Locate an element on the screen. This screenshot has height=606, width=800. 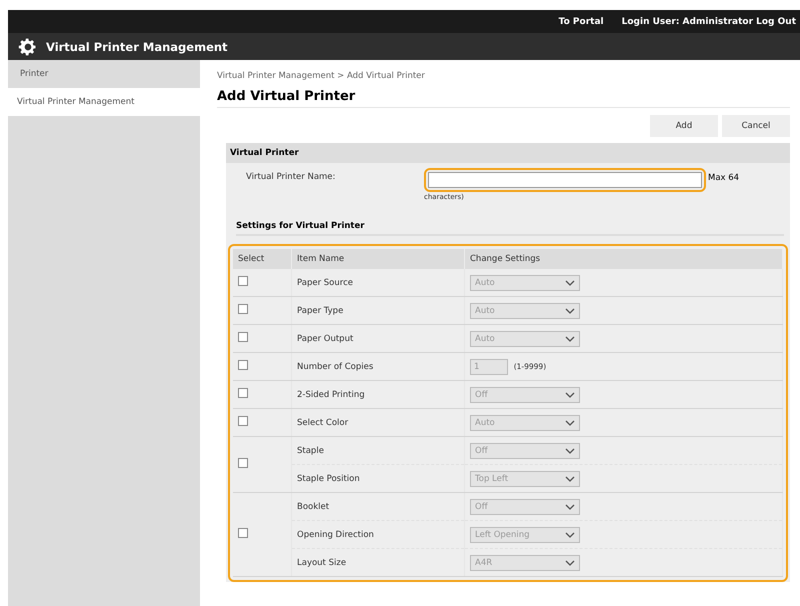
breadcrumb: Virtual Printer Management > Add Virtual Printer is located at coordinates (321, 76).